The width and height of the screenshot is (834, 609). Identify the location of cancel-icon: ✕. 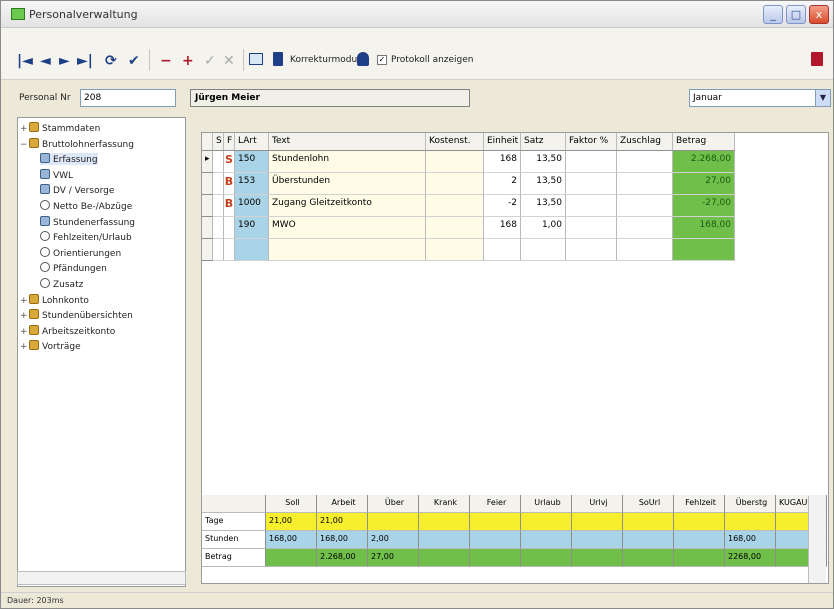
(229, 61).